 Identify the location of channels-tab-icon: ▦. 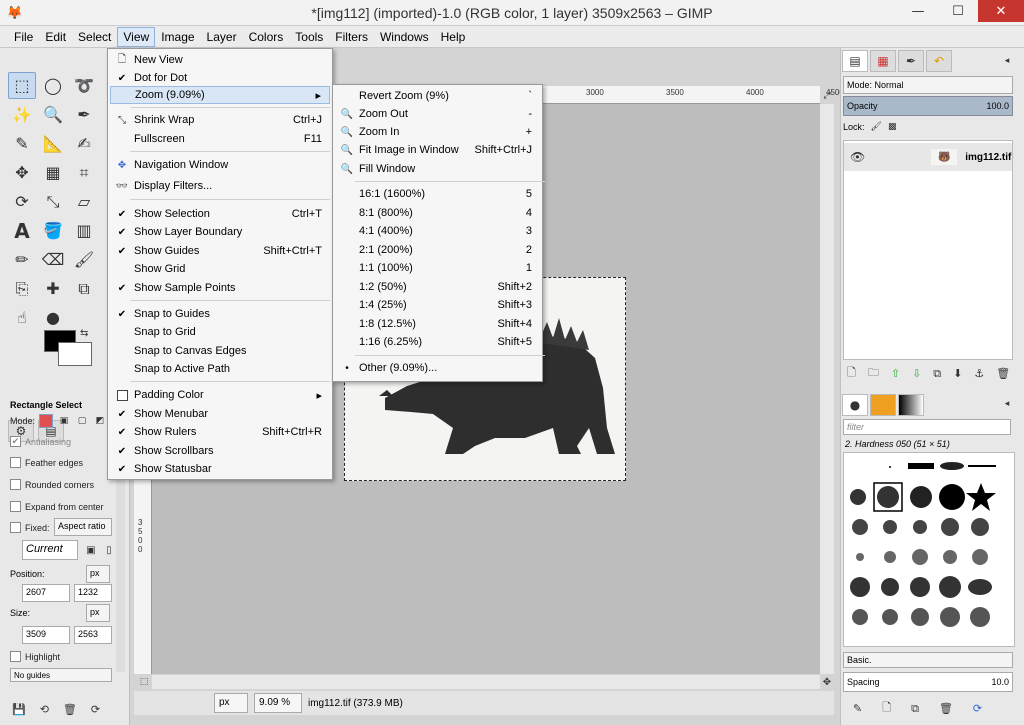
(883, 61).